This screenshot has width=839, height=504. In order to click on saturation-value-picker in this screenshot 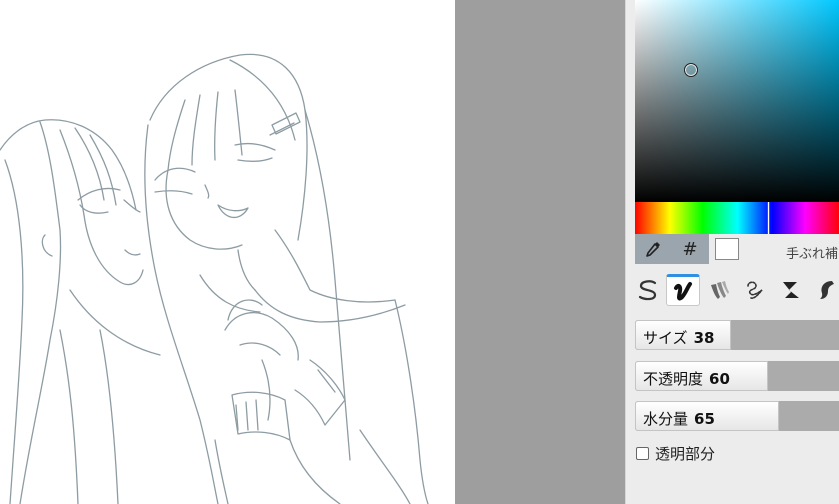, I will do `click(737, 101)`.